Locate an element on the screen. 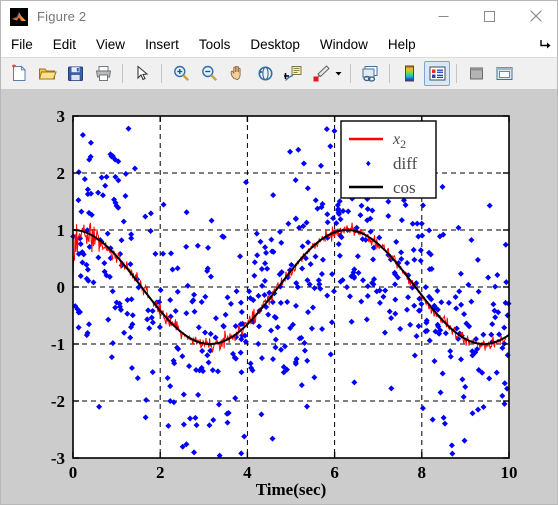 The image size is (558, 505). save-figure-icon is located at coordinates (75, 73).